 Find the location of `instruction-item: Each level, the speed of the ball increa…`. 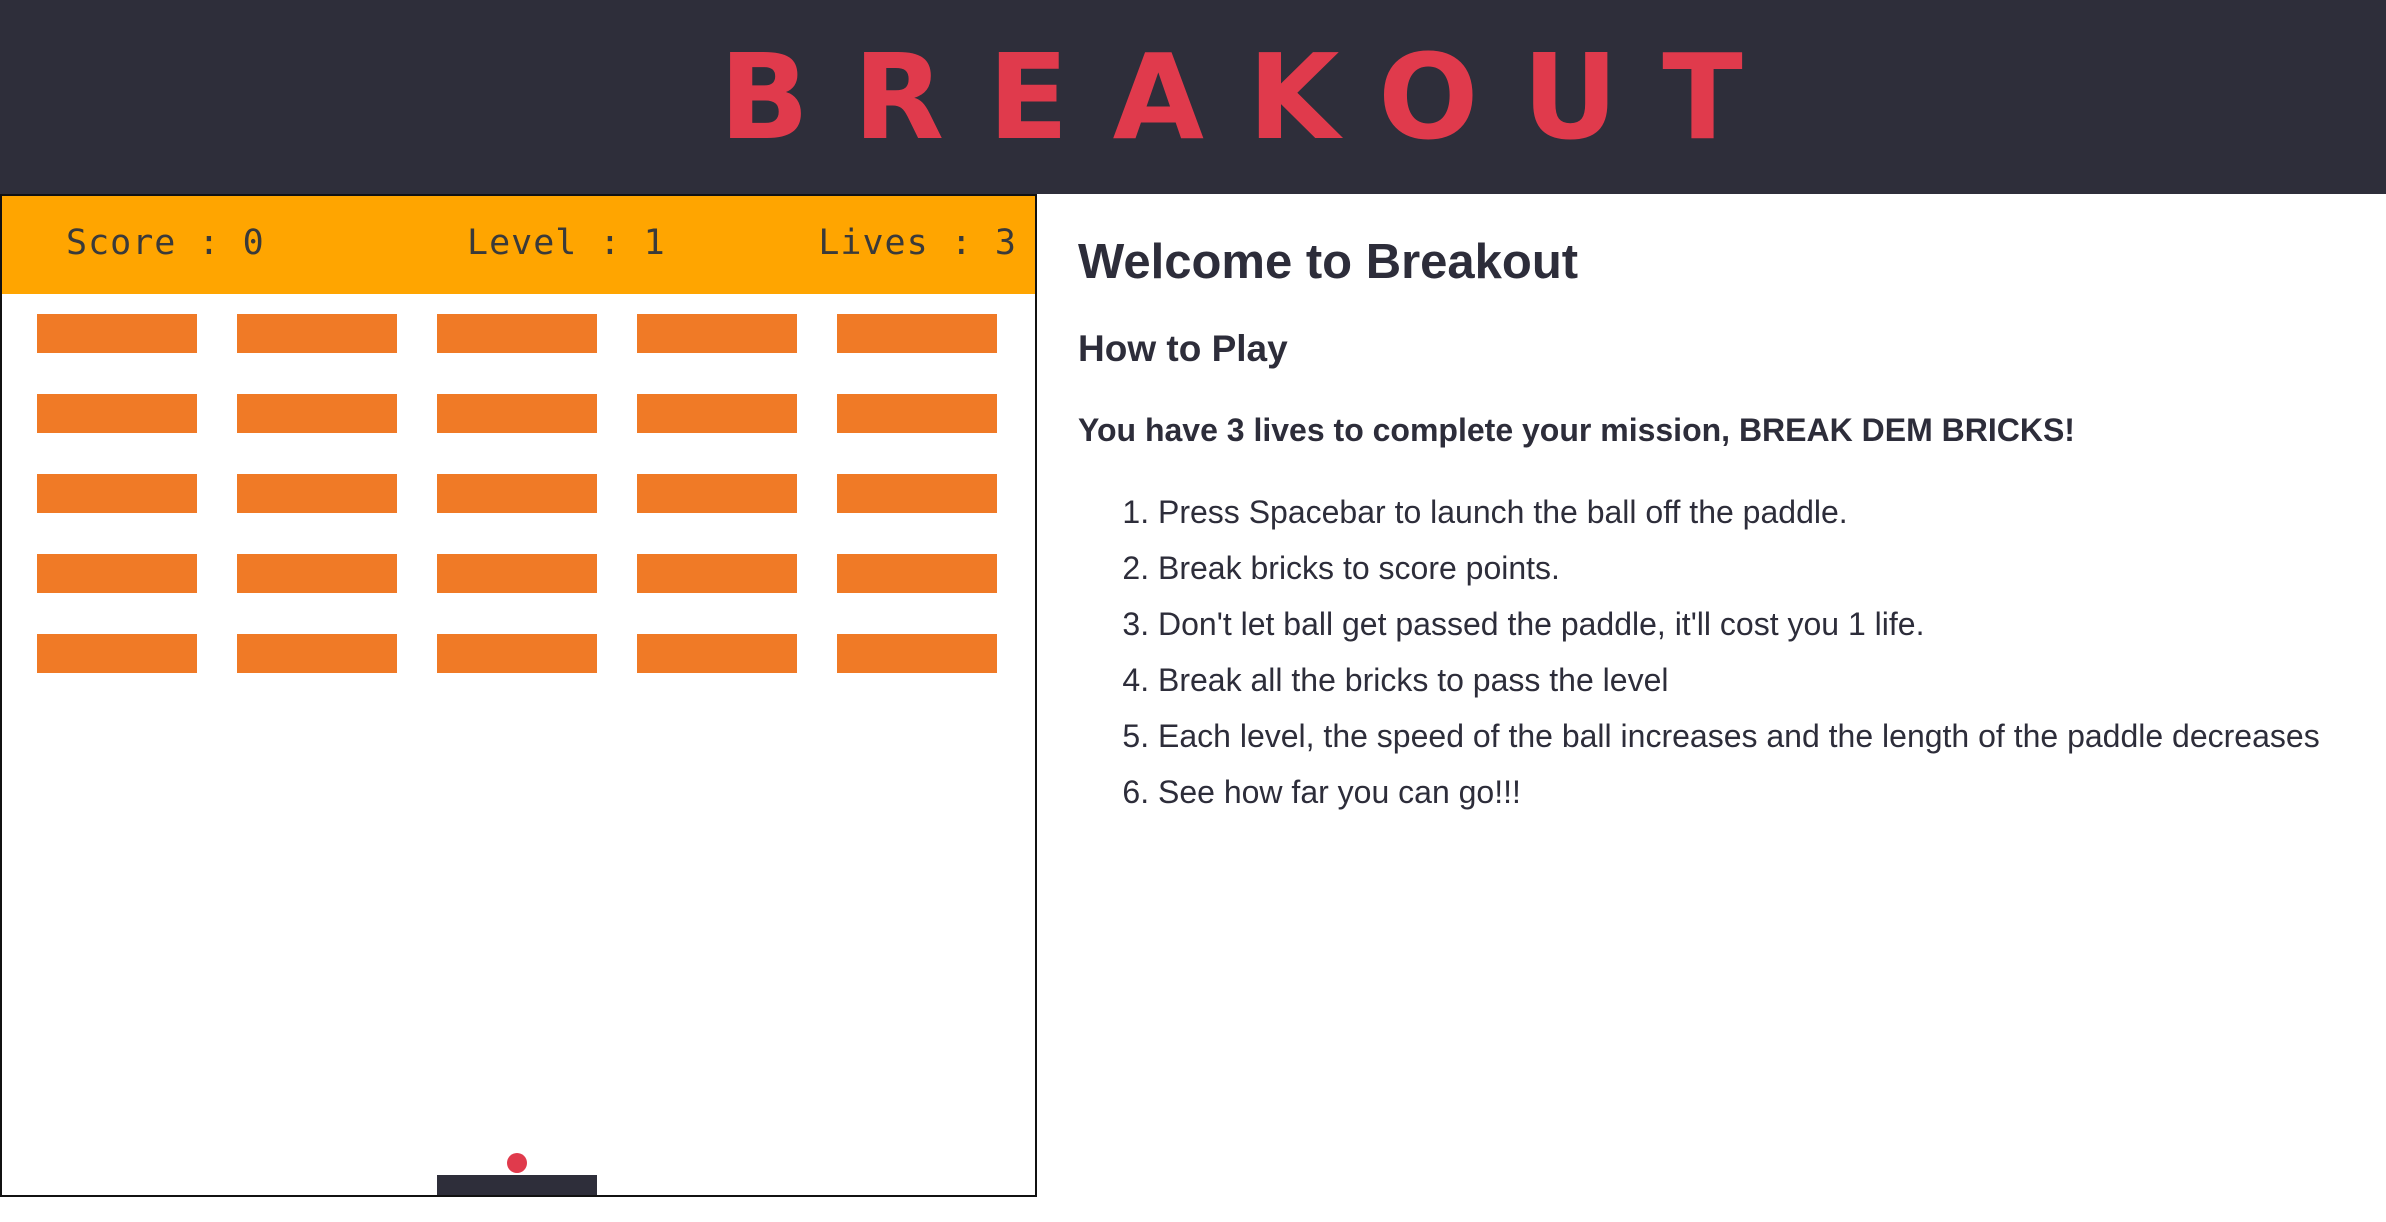

instruction-item: Each level, the speed of the ball increa… is located at coordinates (1739, 736).